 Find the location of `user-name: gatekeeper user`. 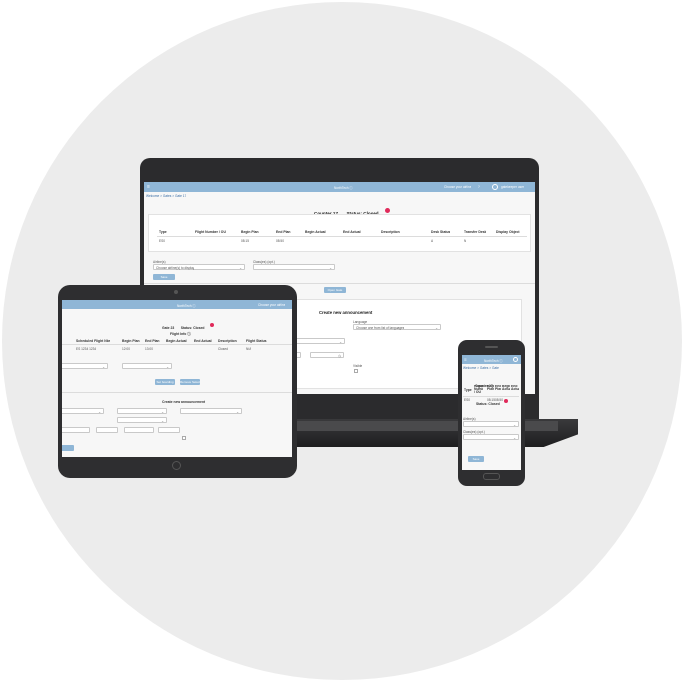

user-name: gatekeeper user is located at coordinates (512, 187).